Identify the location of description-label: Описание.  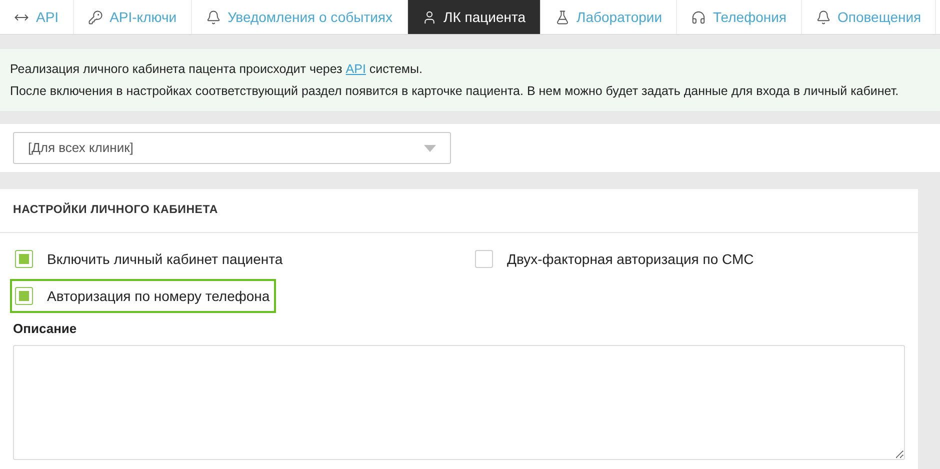
(45, 329).